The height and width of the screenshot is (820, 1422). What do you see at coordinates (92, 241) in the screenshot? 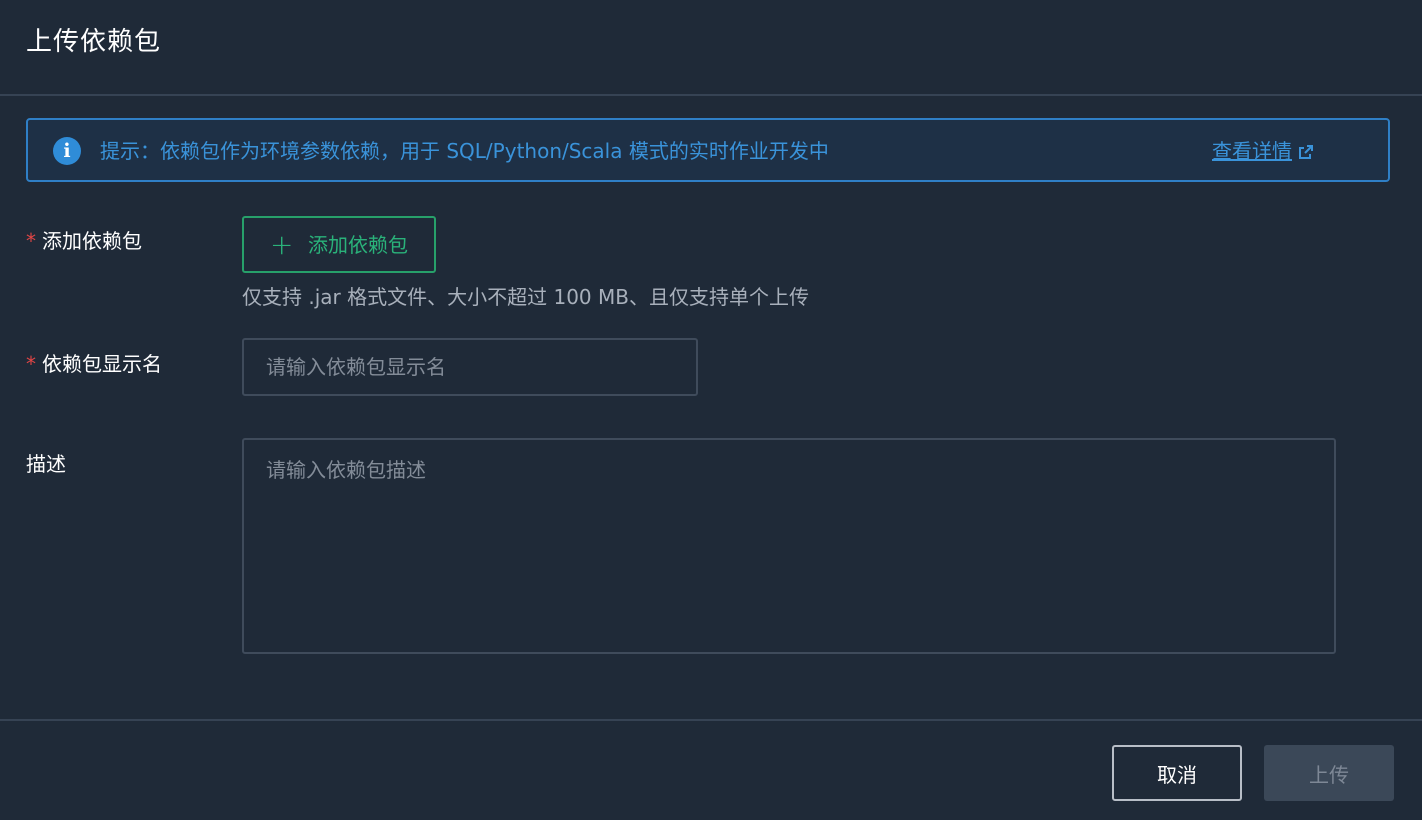
I see `add-package-label-text: 添加依赖包` at bounding box center [92, 241].